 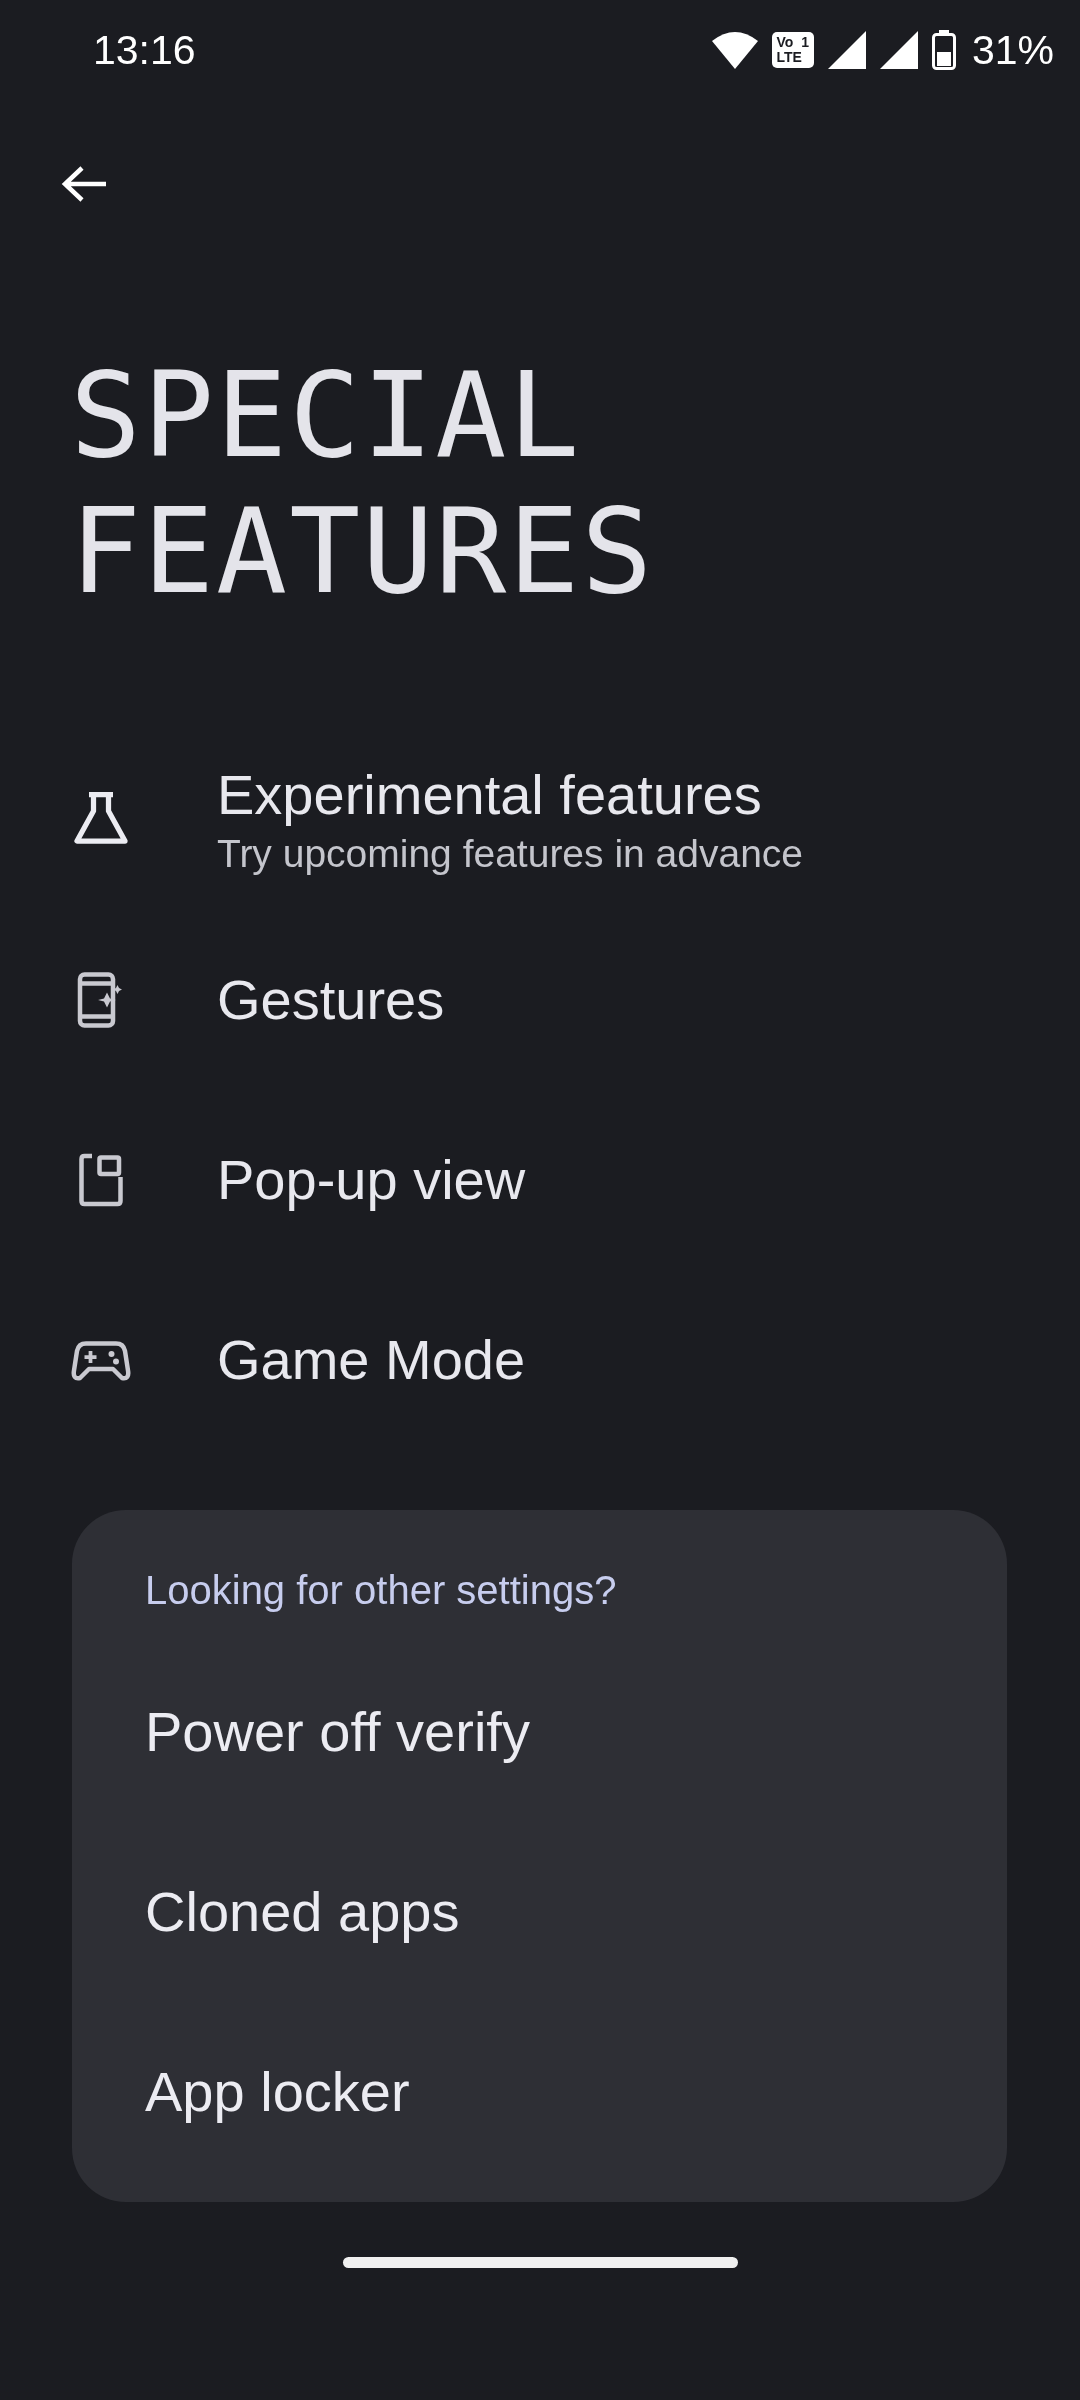 I want to click on suggestion-item: App locker, so click(x=576, y=2092).